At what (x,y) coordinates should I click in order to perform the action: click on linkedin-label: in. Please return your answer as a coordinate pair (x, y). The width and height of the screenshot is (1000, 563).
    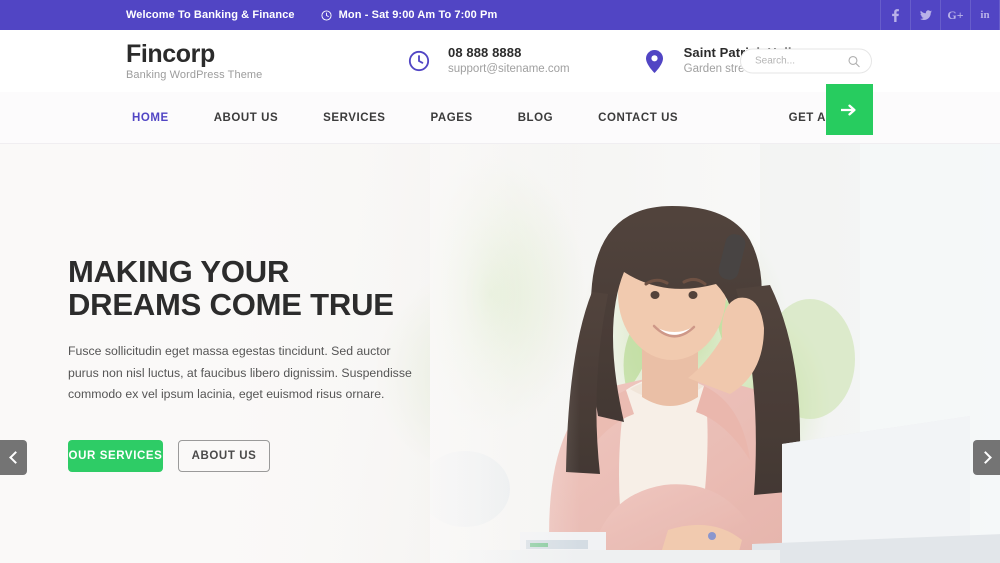
    Looking at the image, I should click on (985, 15).